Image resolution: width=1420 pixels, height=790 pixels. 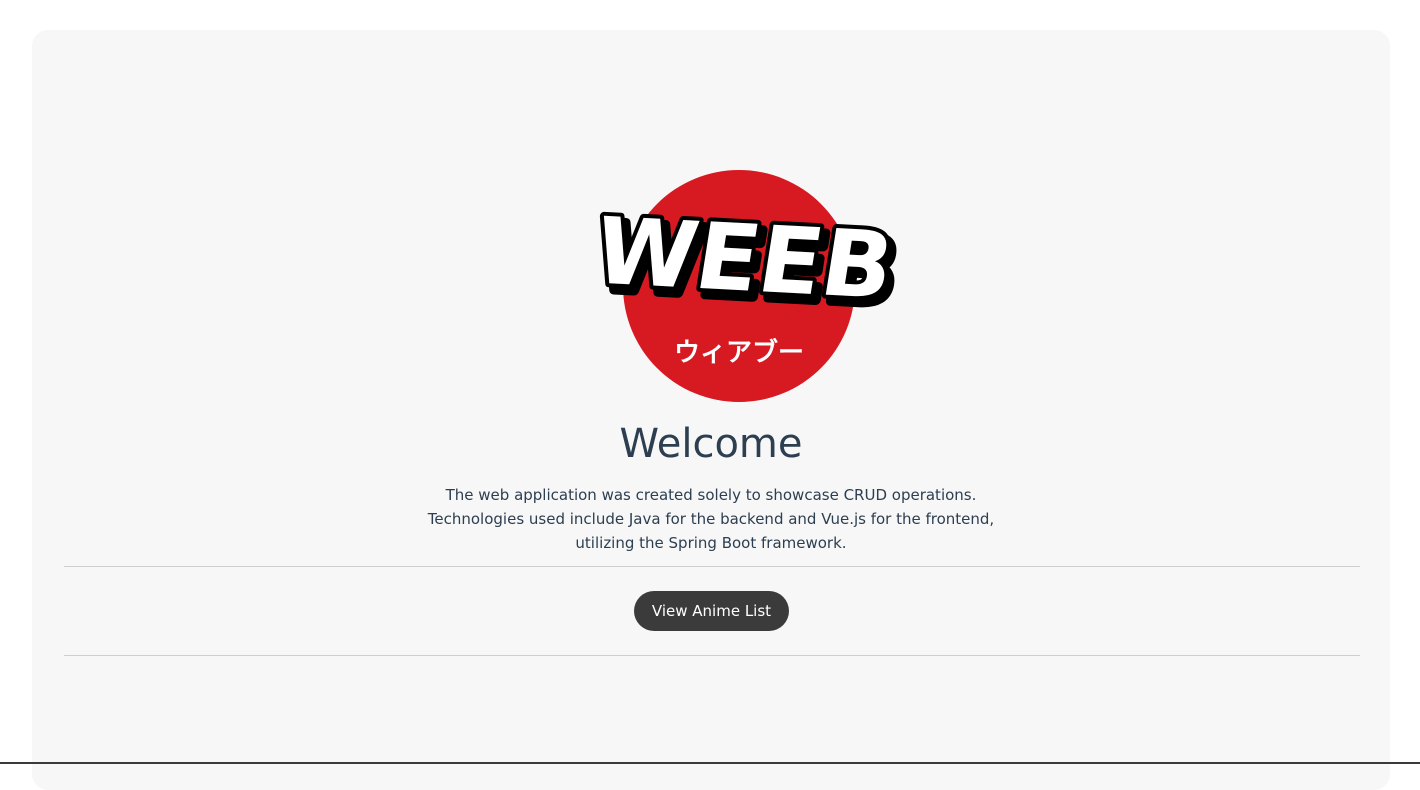 What do you see at coordinates (744, 258) in the screenshot?
I see `logo-text: WEEB` at bounding box center [744, 258].